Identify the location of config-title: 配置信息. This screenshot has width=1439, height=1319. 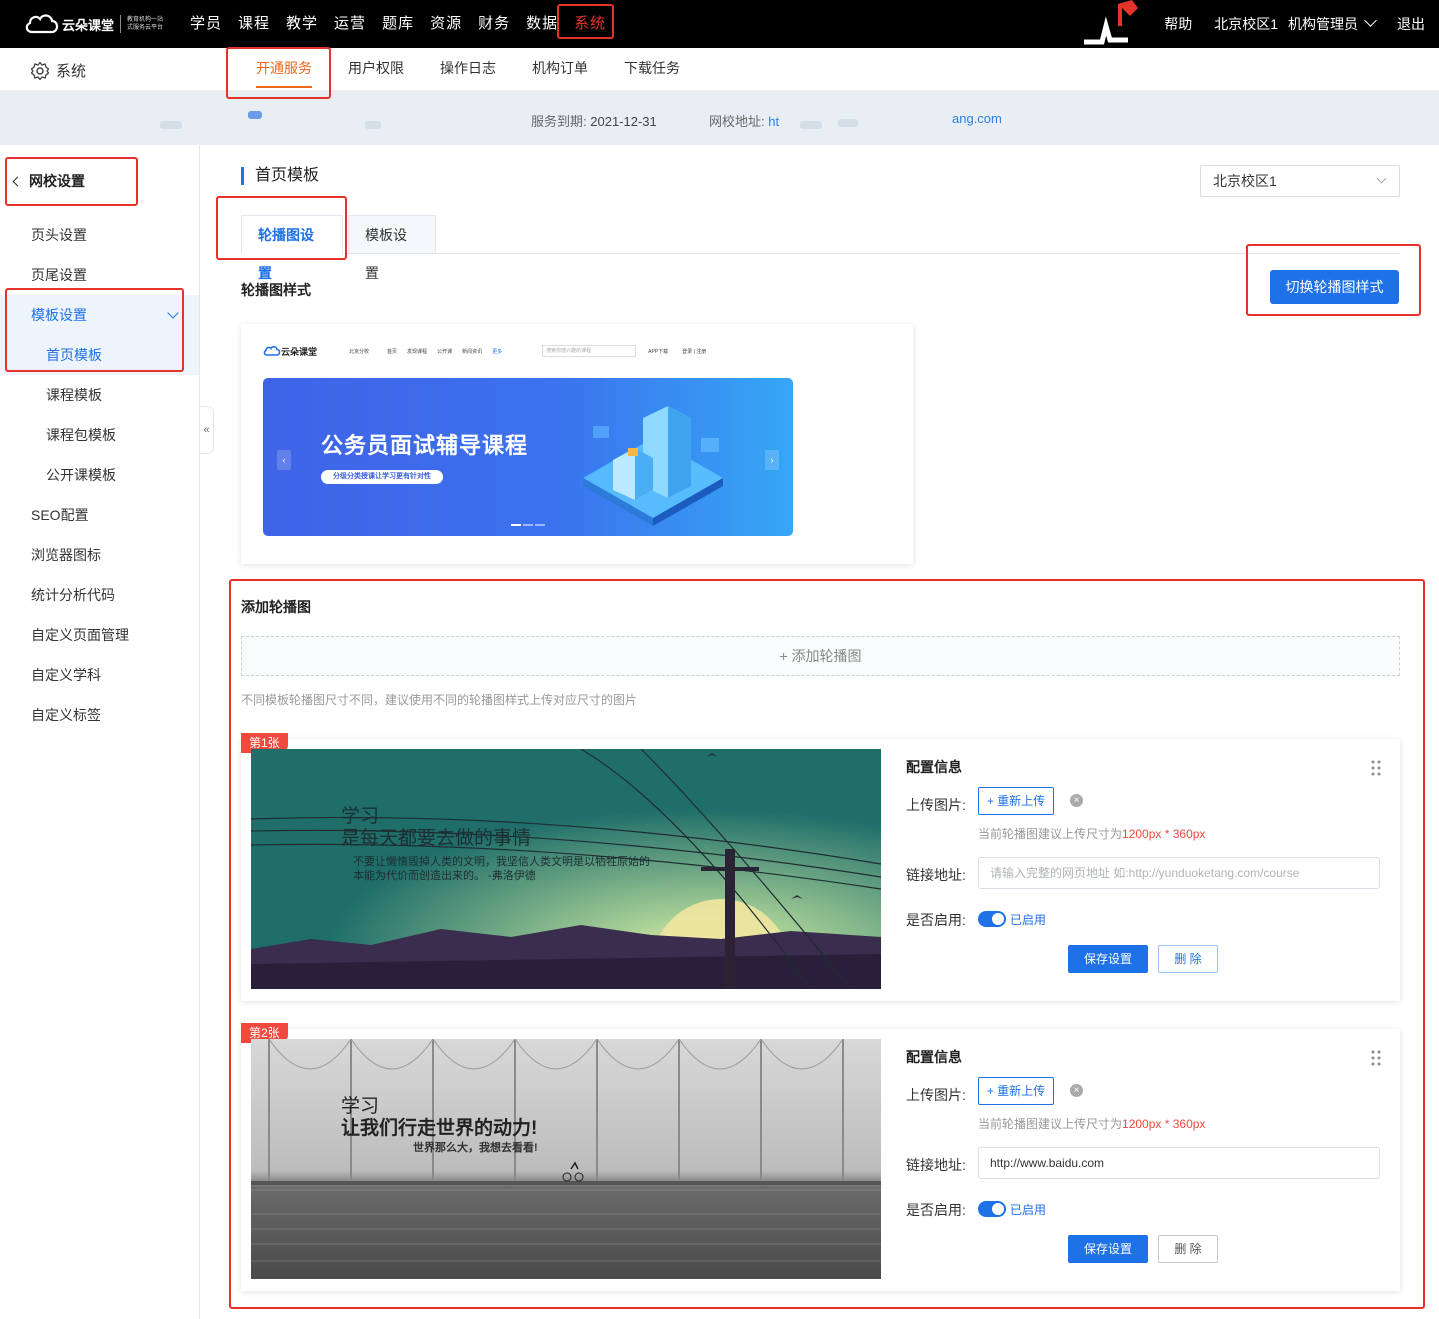
(934, 1057).